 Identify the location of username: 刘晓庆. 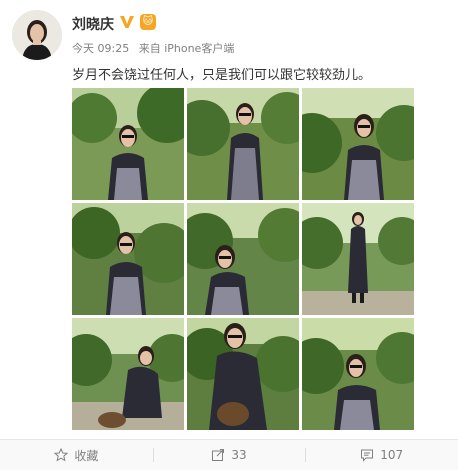
(93, 24).